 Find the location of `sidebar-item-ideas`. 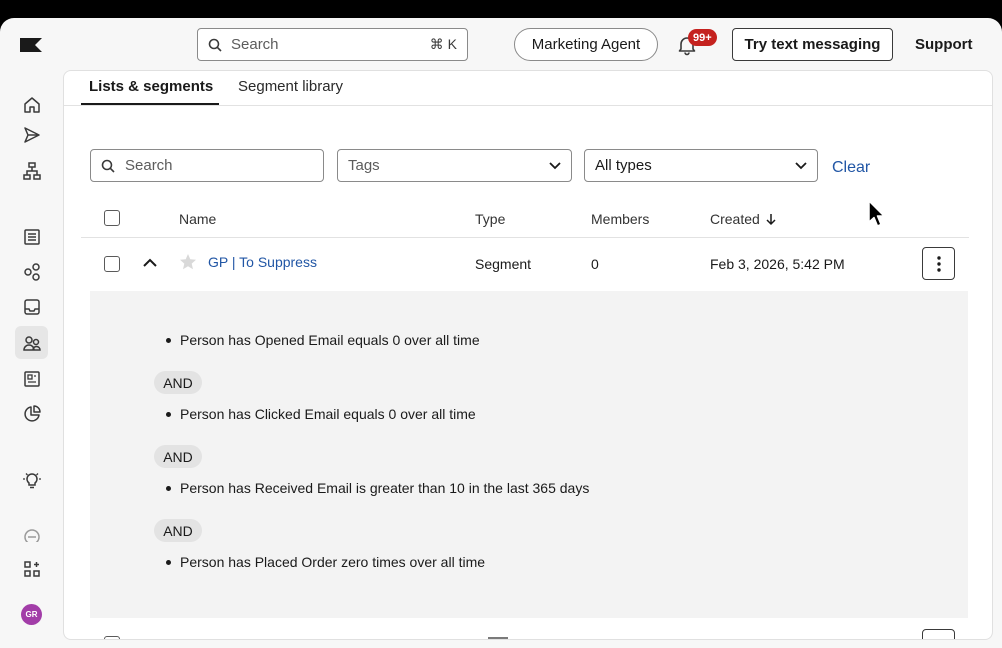

sidebar-item-ideas is located at coordinates (31, 479).